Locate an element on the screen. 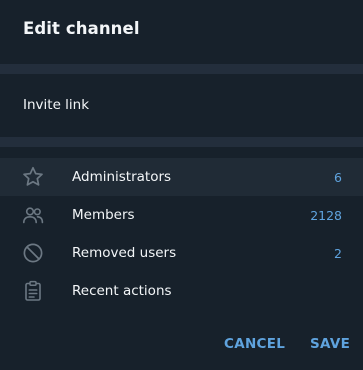 This screenshot has height=370, width=363. administrators-count: 6 is located at coordinates (338, 177).